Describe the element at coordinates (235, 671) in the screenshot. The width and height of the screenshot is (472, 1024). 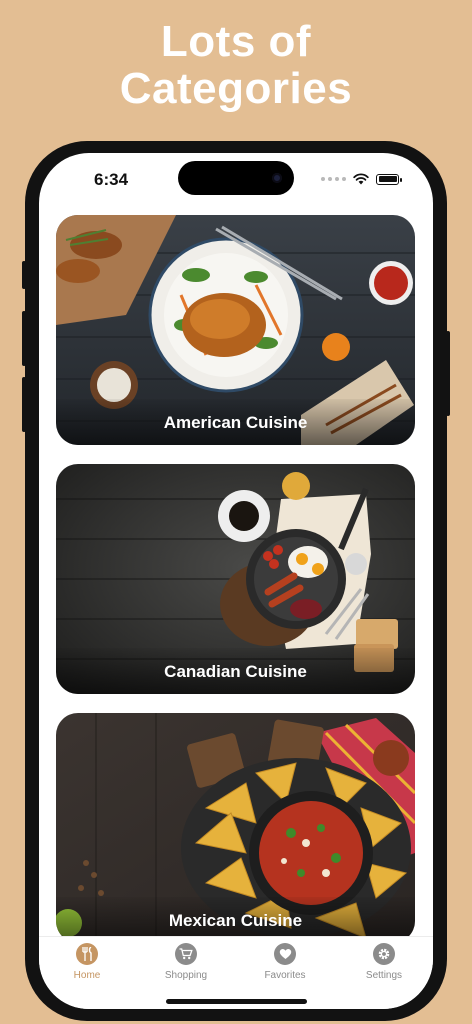
I see `category-title: Canadian Cuisine` at that location.